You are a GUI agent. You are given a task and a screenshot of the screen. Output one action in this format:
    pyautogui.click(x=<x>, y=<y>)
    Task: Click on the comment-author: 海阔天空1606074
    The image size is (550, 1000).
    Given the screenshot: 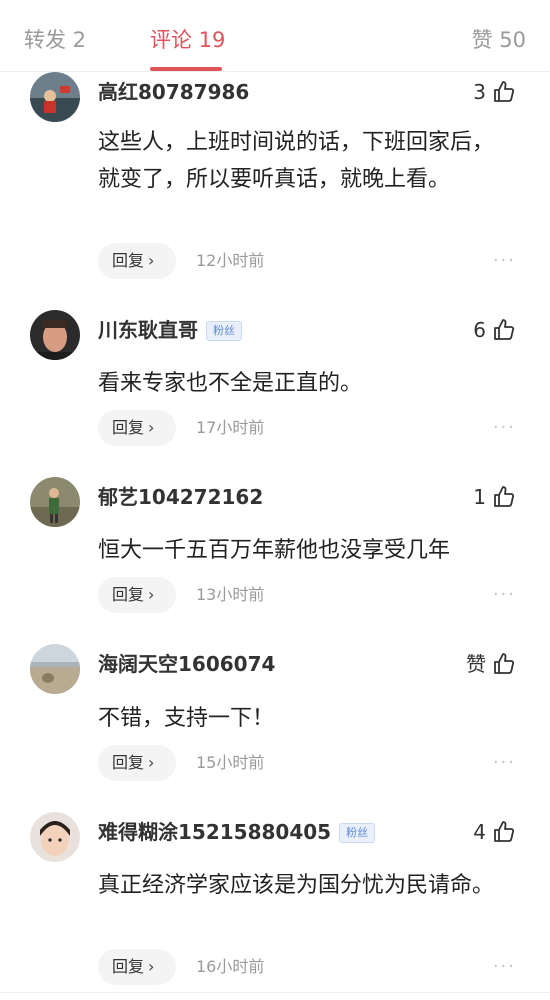 What is the action you would take?
    pyautogui.click(x=186, y=664)
    